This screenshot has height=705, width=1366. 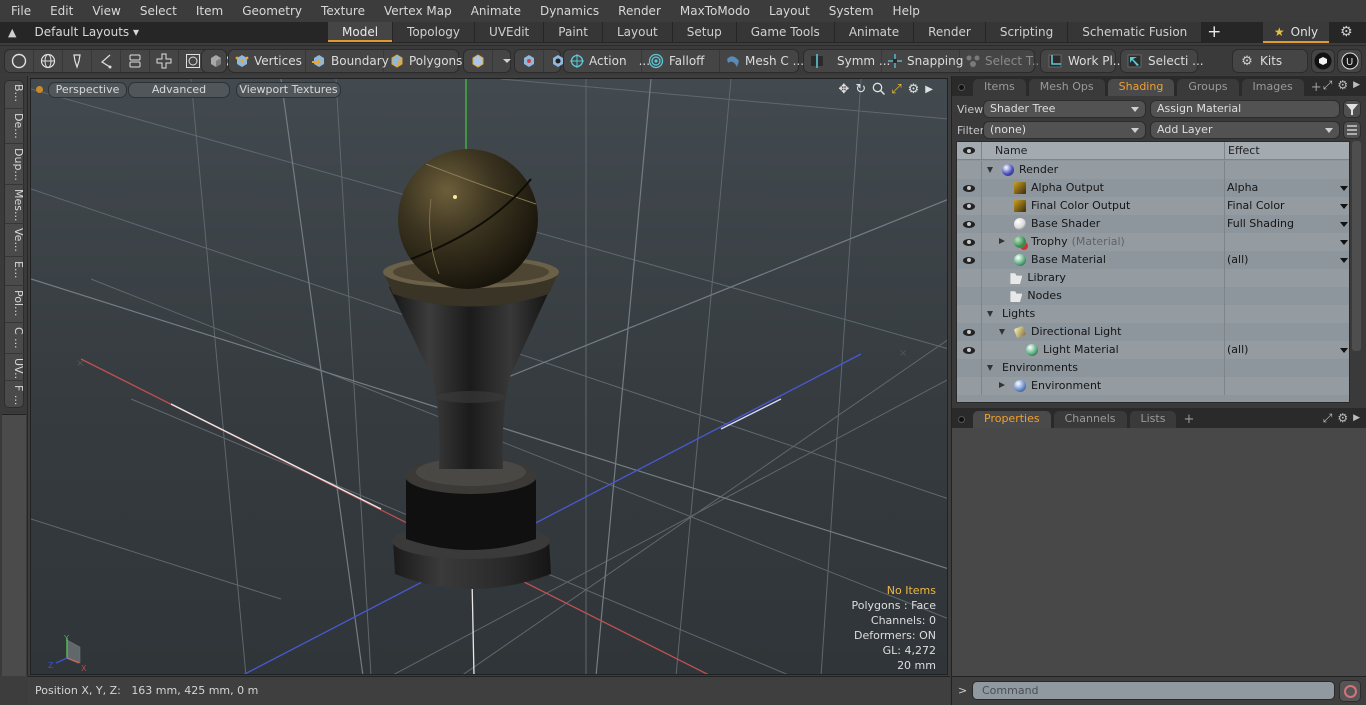 What do you see at coordinates (1208, 87) in the screenshot?
I see `tab-groups: Groups` at bounding box center [1208, 87].